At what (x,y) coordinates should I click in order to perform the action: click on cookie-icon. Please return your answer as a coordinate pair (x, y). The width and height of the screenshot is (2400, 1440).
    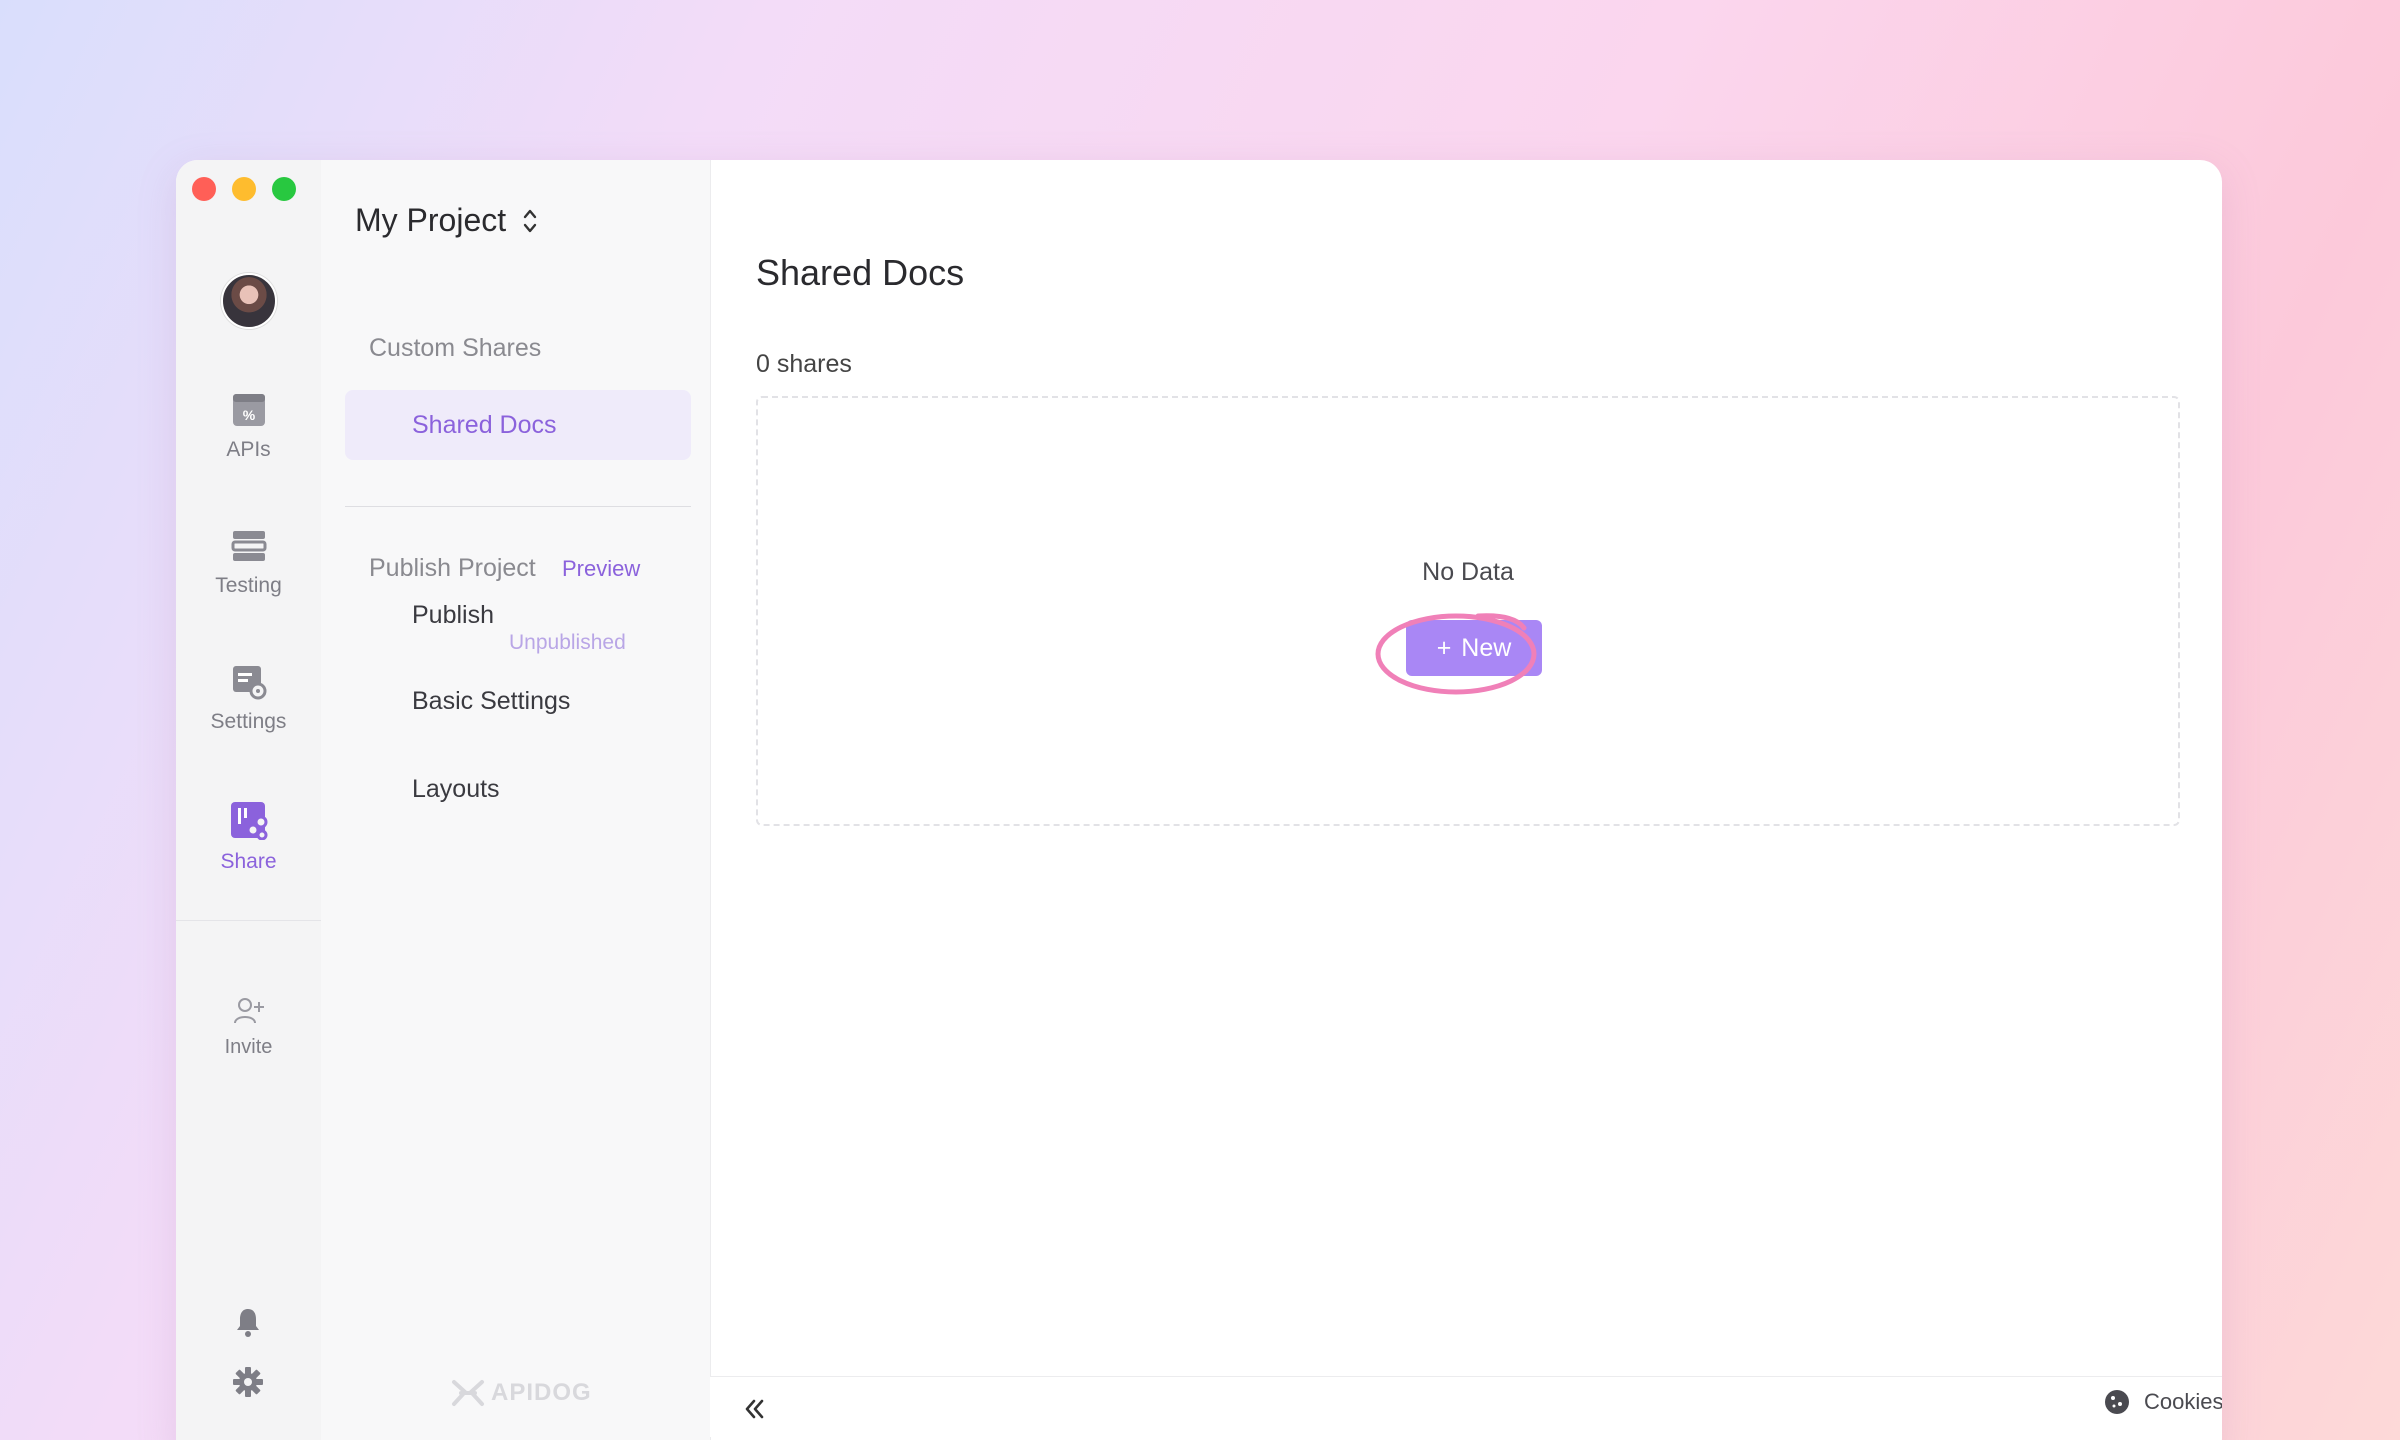
    Looking at the image, I should click on (2117, 1402).